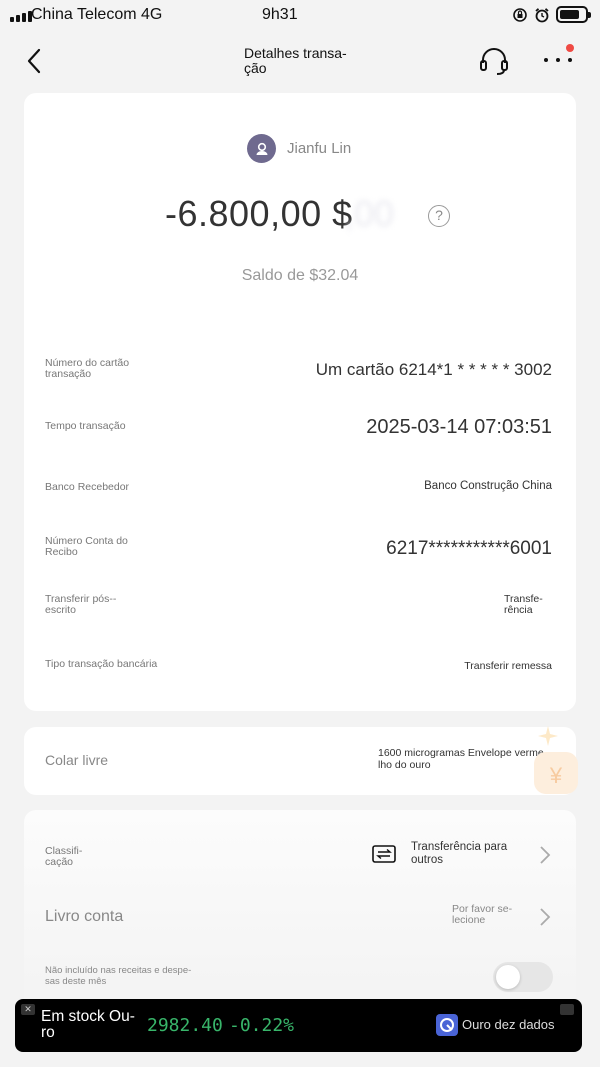 The width and height of the screenshot is (600, 1067). Describe the element at coordinates (97, 14) in the screenshot. I see `carrier-name: China Telecom 4G` at that location.